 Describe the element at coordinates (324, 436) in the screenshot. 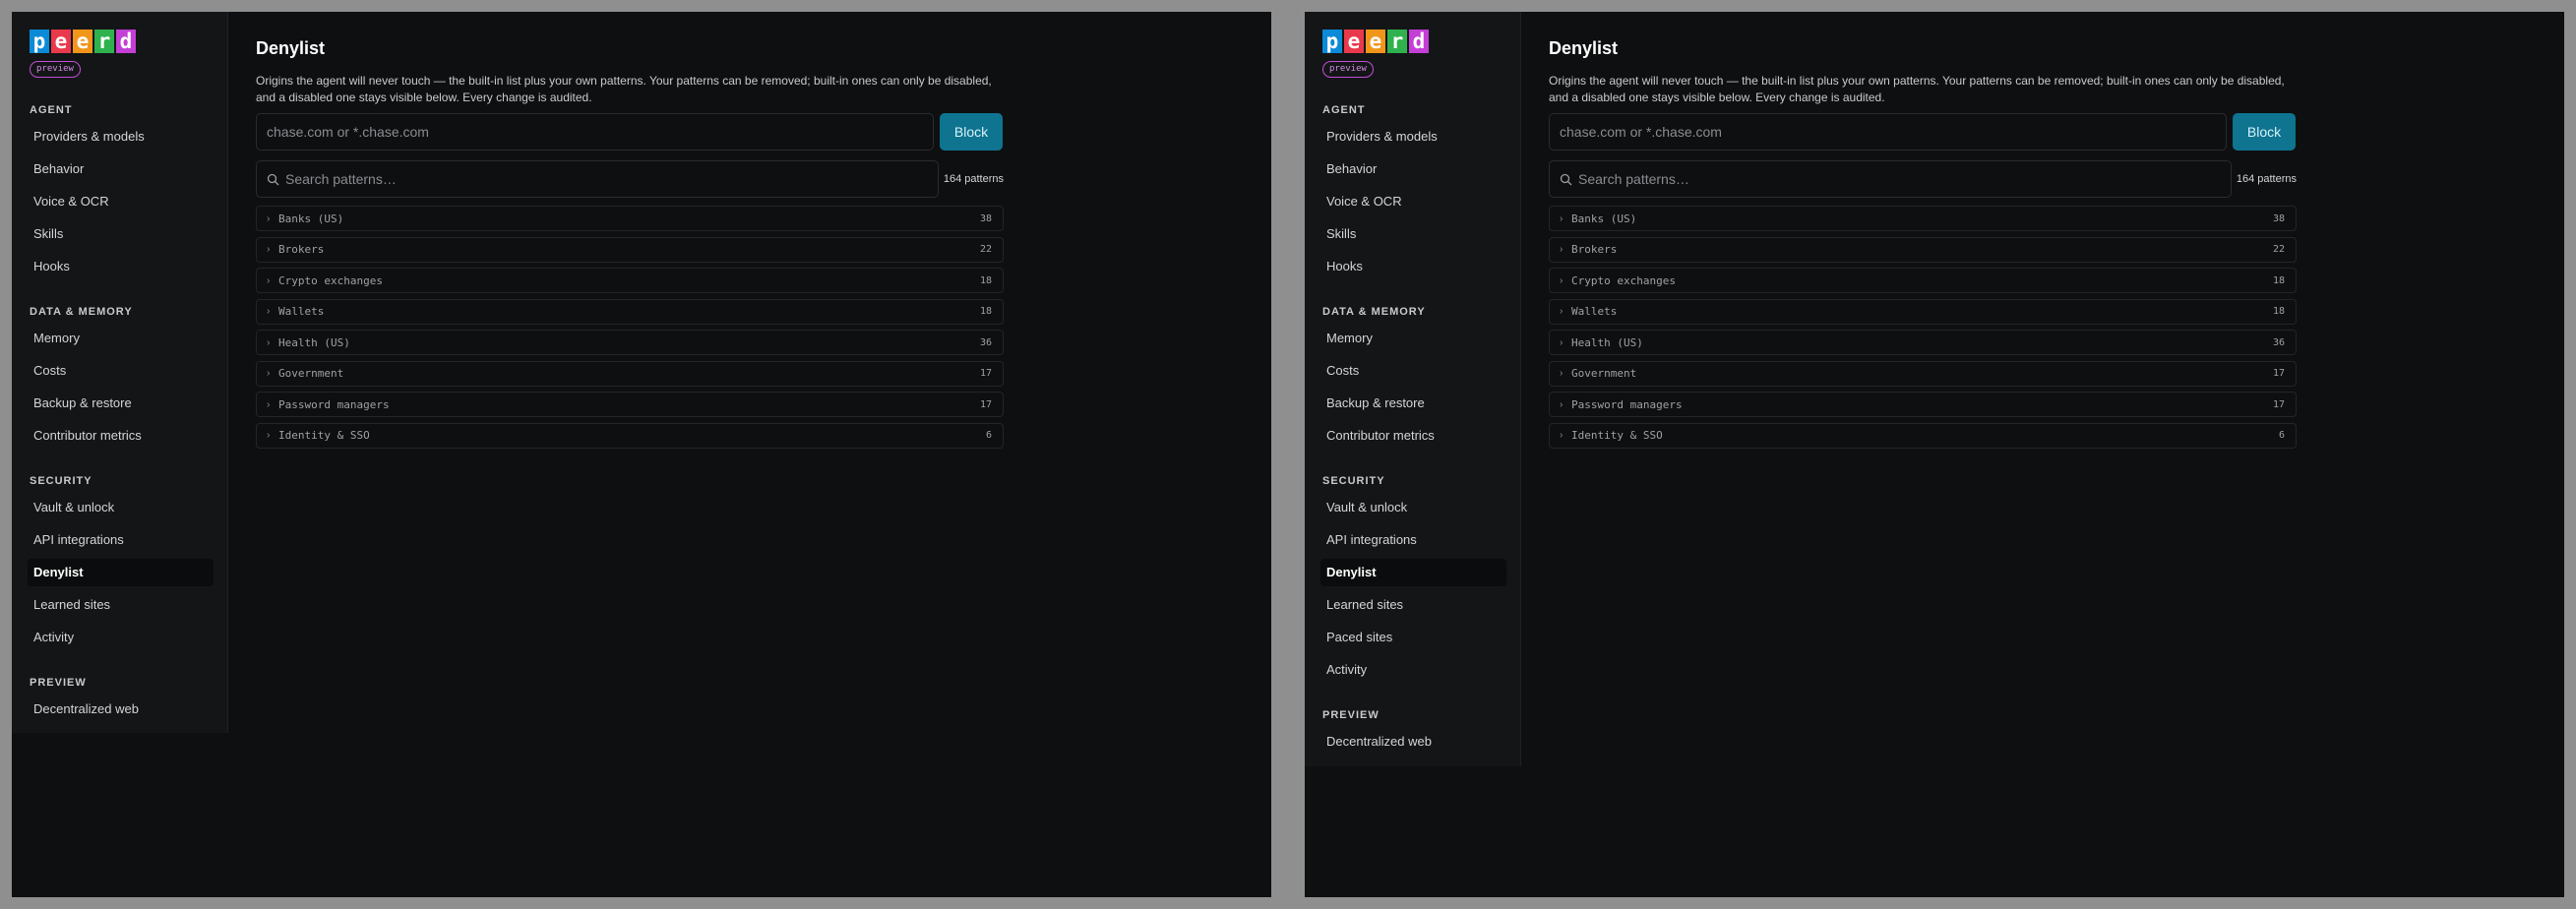

I see `pattern-group-name: Identity & SSO` at that location.